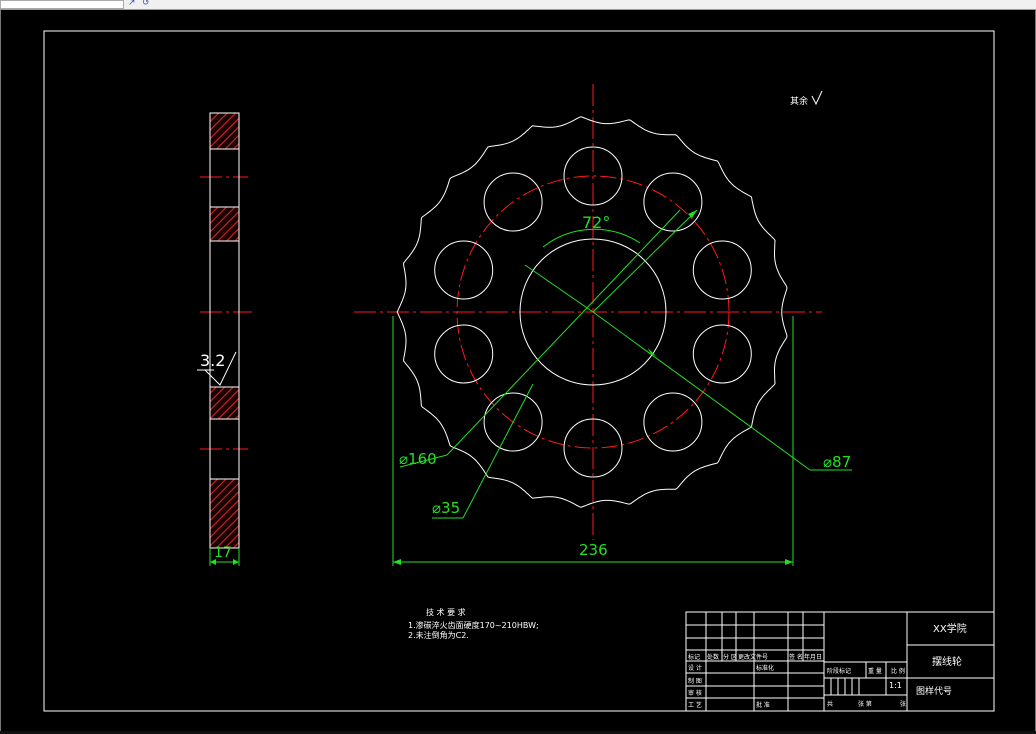 This screenshot has width=1036, height=734. I want to click on roughness-value: 3.2, so click(212, 360).